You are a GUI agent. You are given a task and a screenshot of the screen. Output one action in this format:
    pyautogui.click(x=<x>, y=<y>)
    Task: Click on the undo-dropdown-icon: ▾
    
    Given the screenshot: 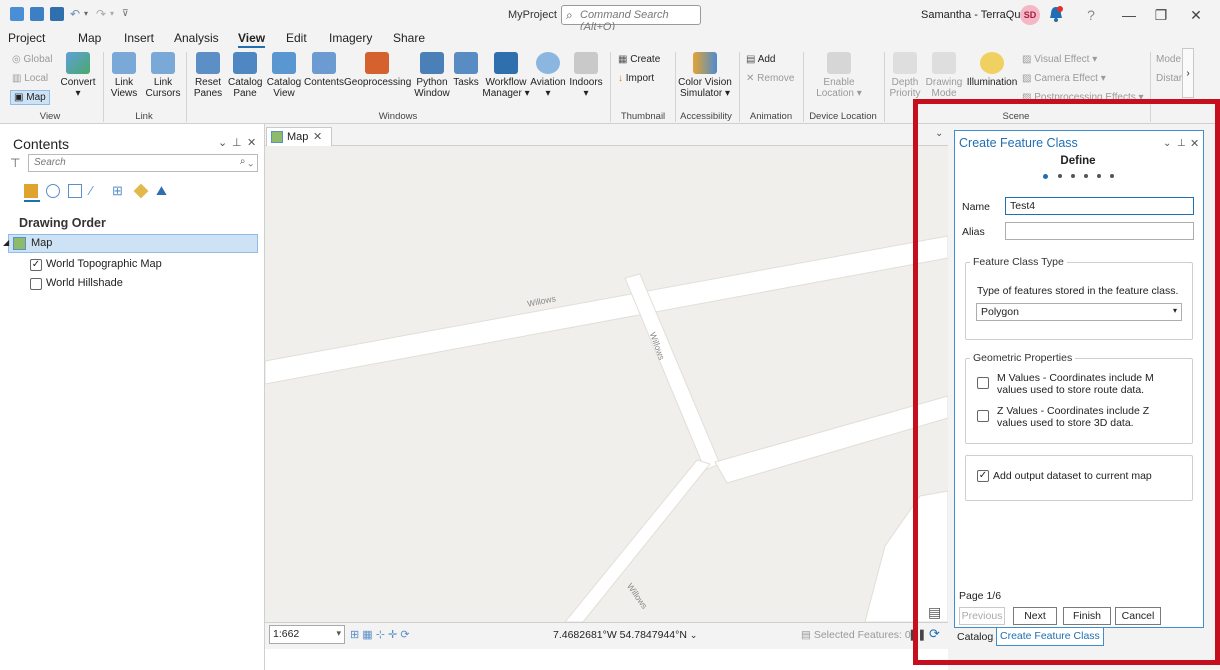 What is the action you would take?
    pyautogui.click(x=86, y=13)
    